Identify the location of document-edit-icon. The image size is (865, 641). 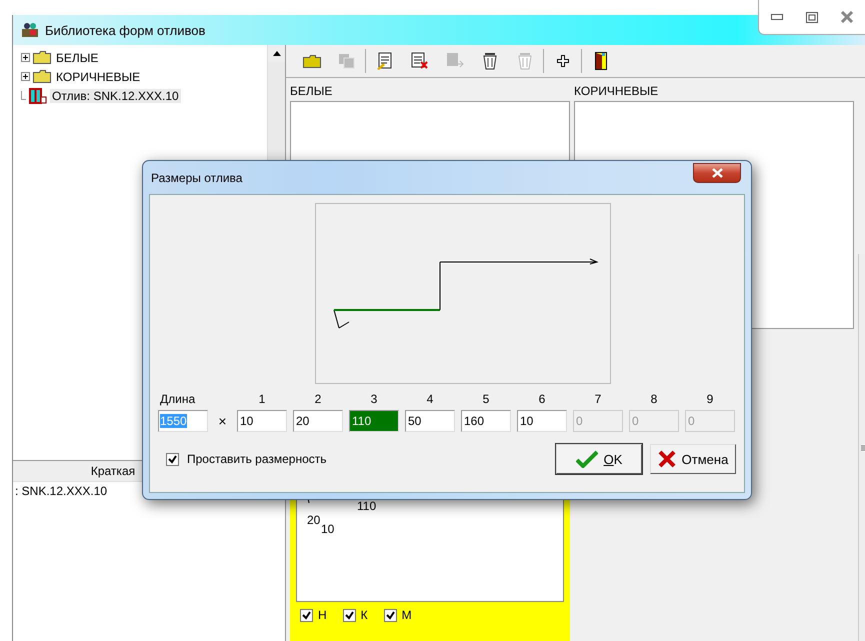
(385, 61).